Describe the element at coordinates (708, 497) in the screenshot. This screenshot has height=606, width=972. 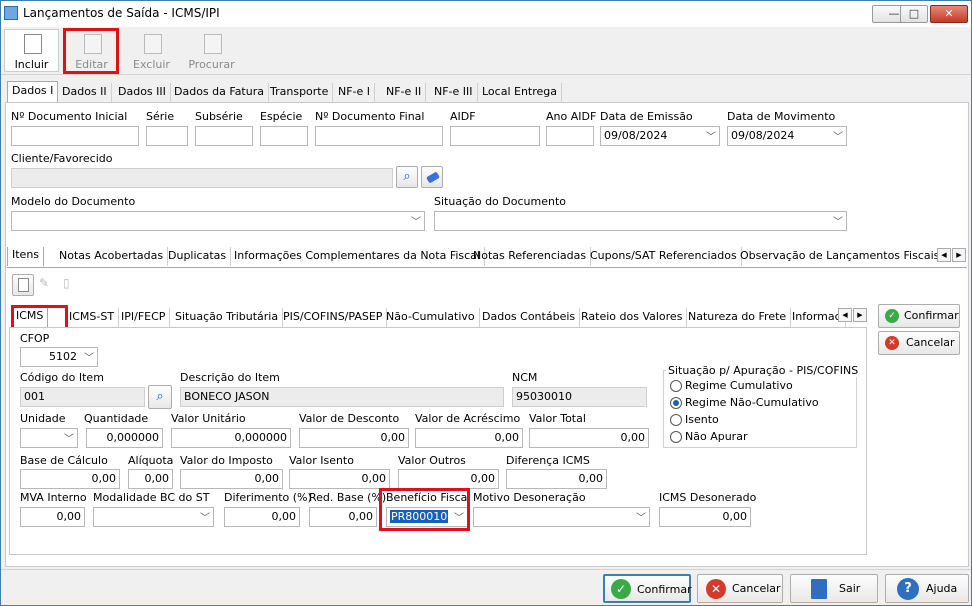
I see `icms-desonerado-label: ICMS Desonerado` at that location.